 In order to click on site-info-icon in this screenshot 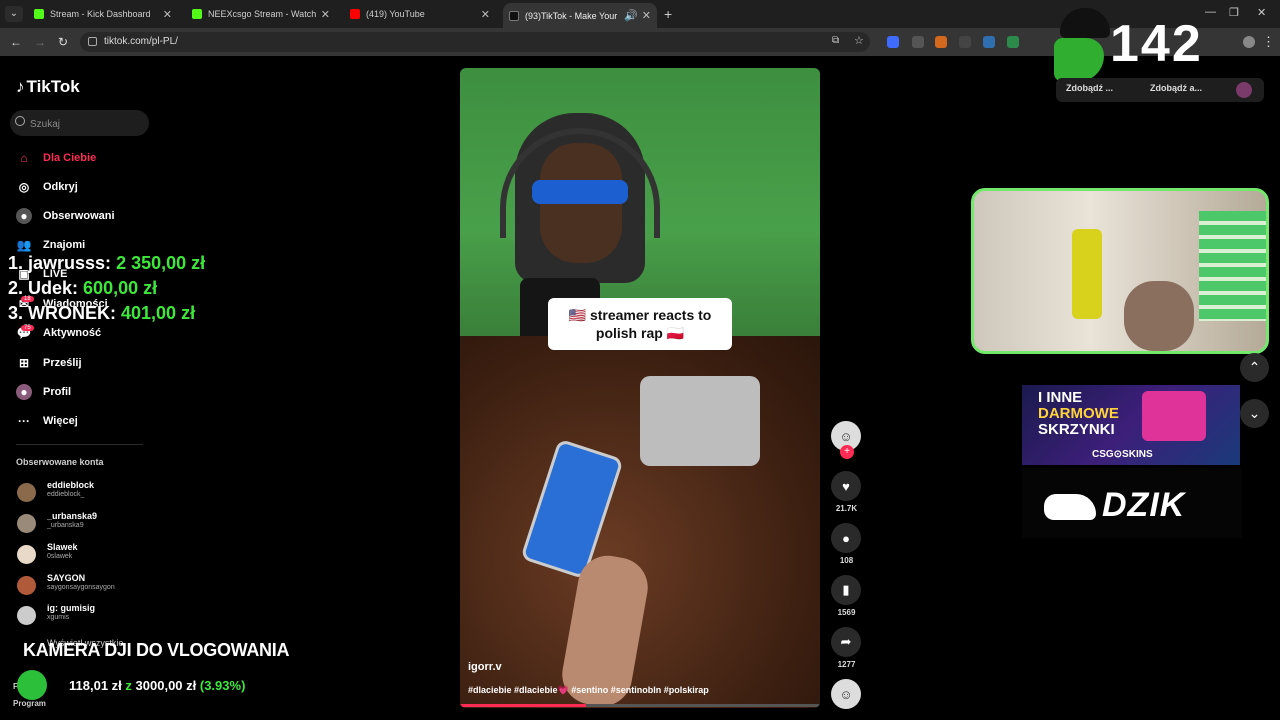, I will do `click(92, 41)`.